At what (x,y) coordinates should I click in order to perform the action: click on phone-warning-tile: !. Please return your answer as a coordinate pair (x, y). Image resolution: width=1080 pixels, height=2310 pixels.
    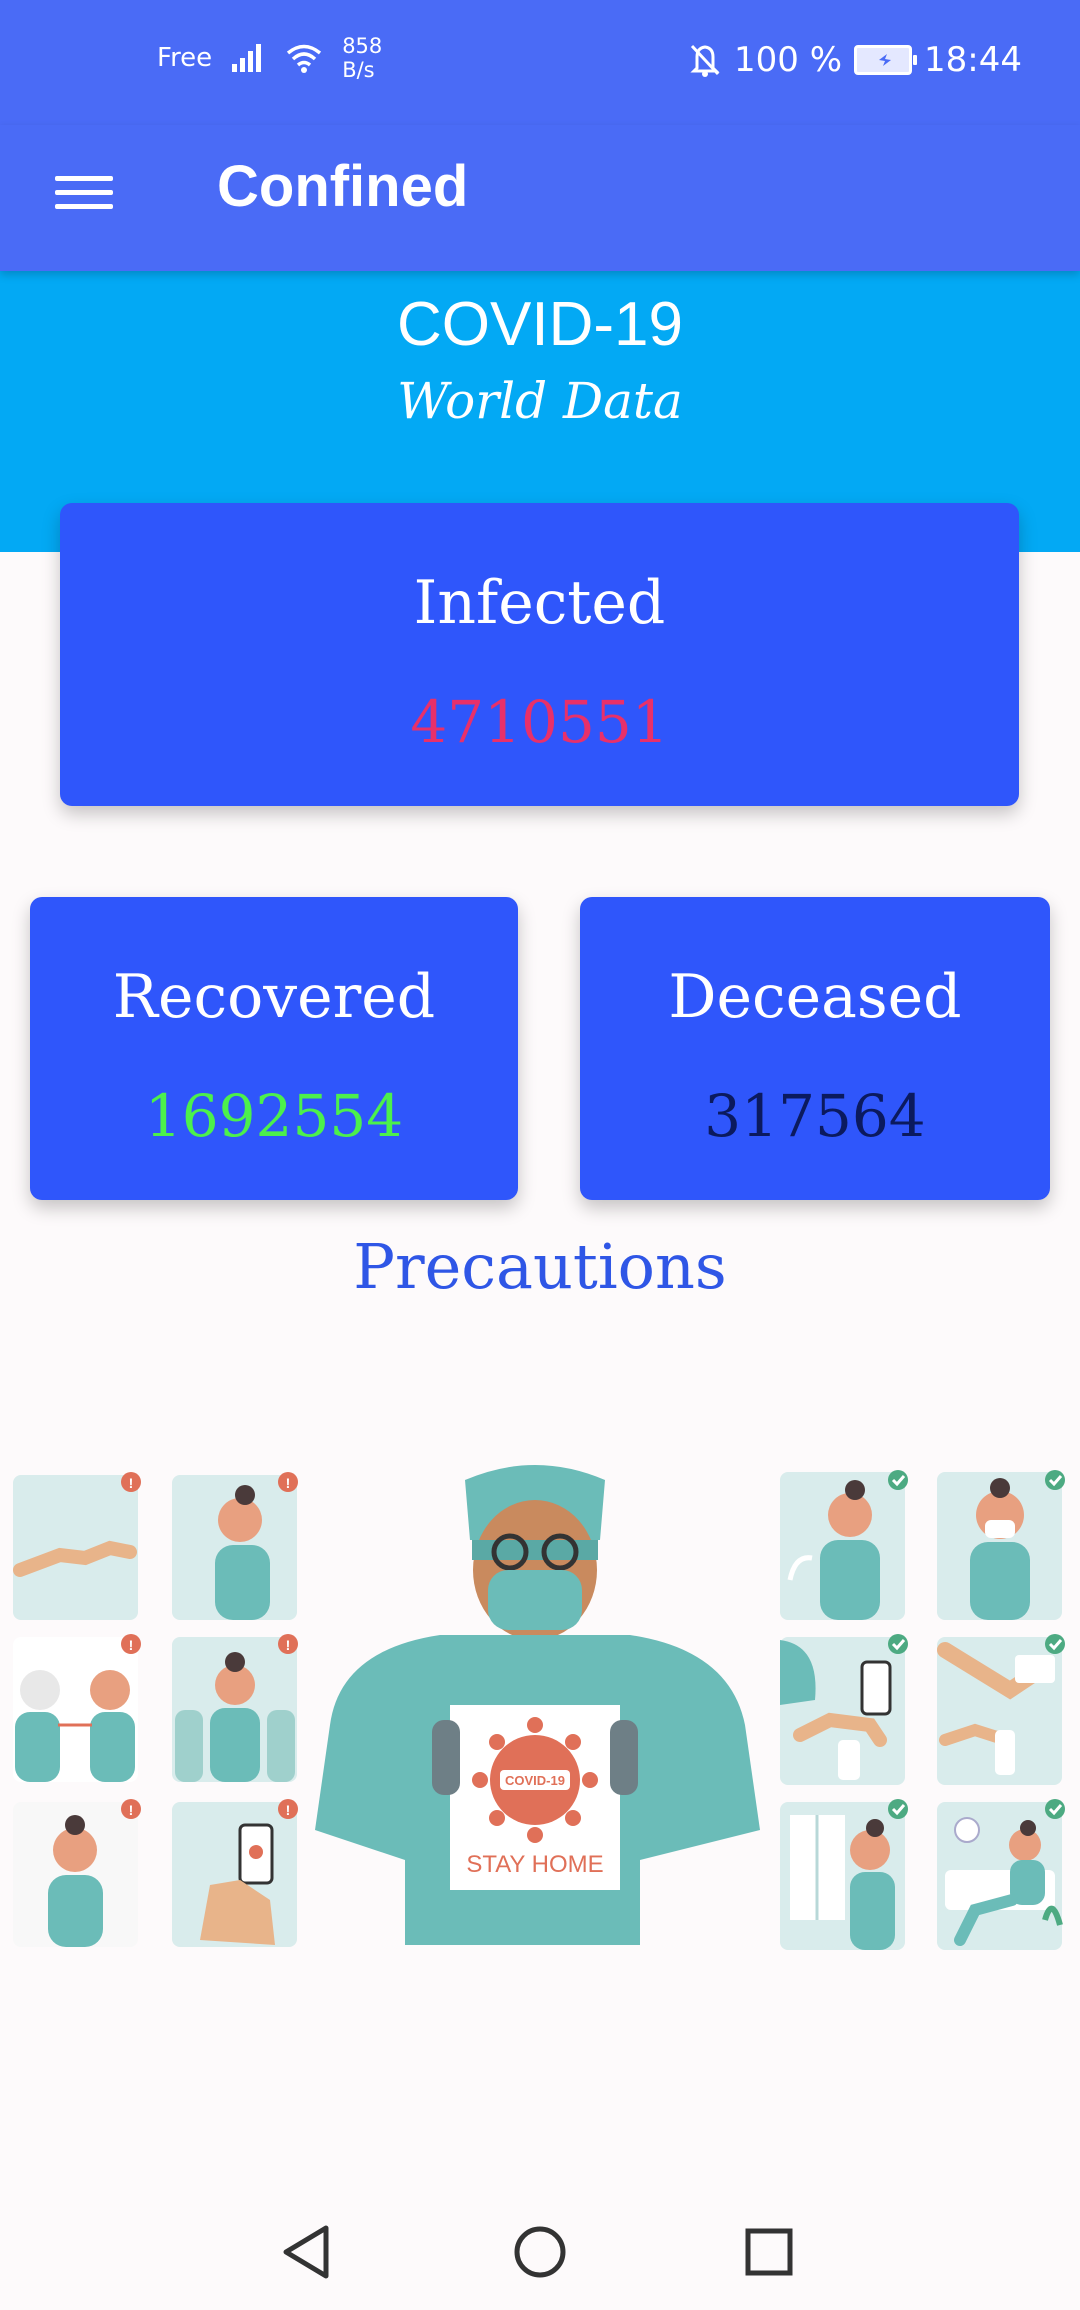
    Looking at the image, I should click on (235, 1873).